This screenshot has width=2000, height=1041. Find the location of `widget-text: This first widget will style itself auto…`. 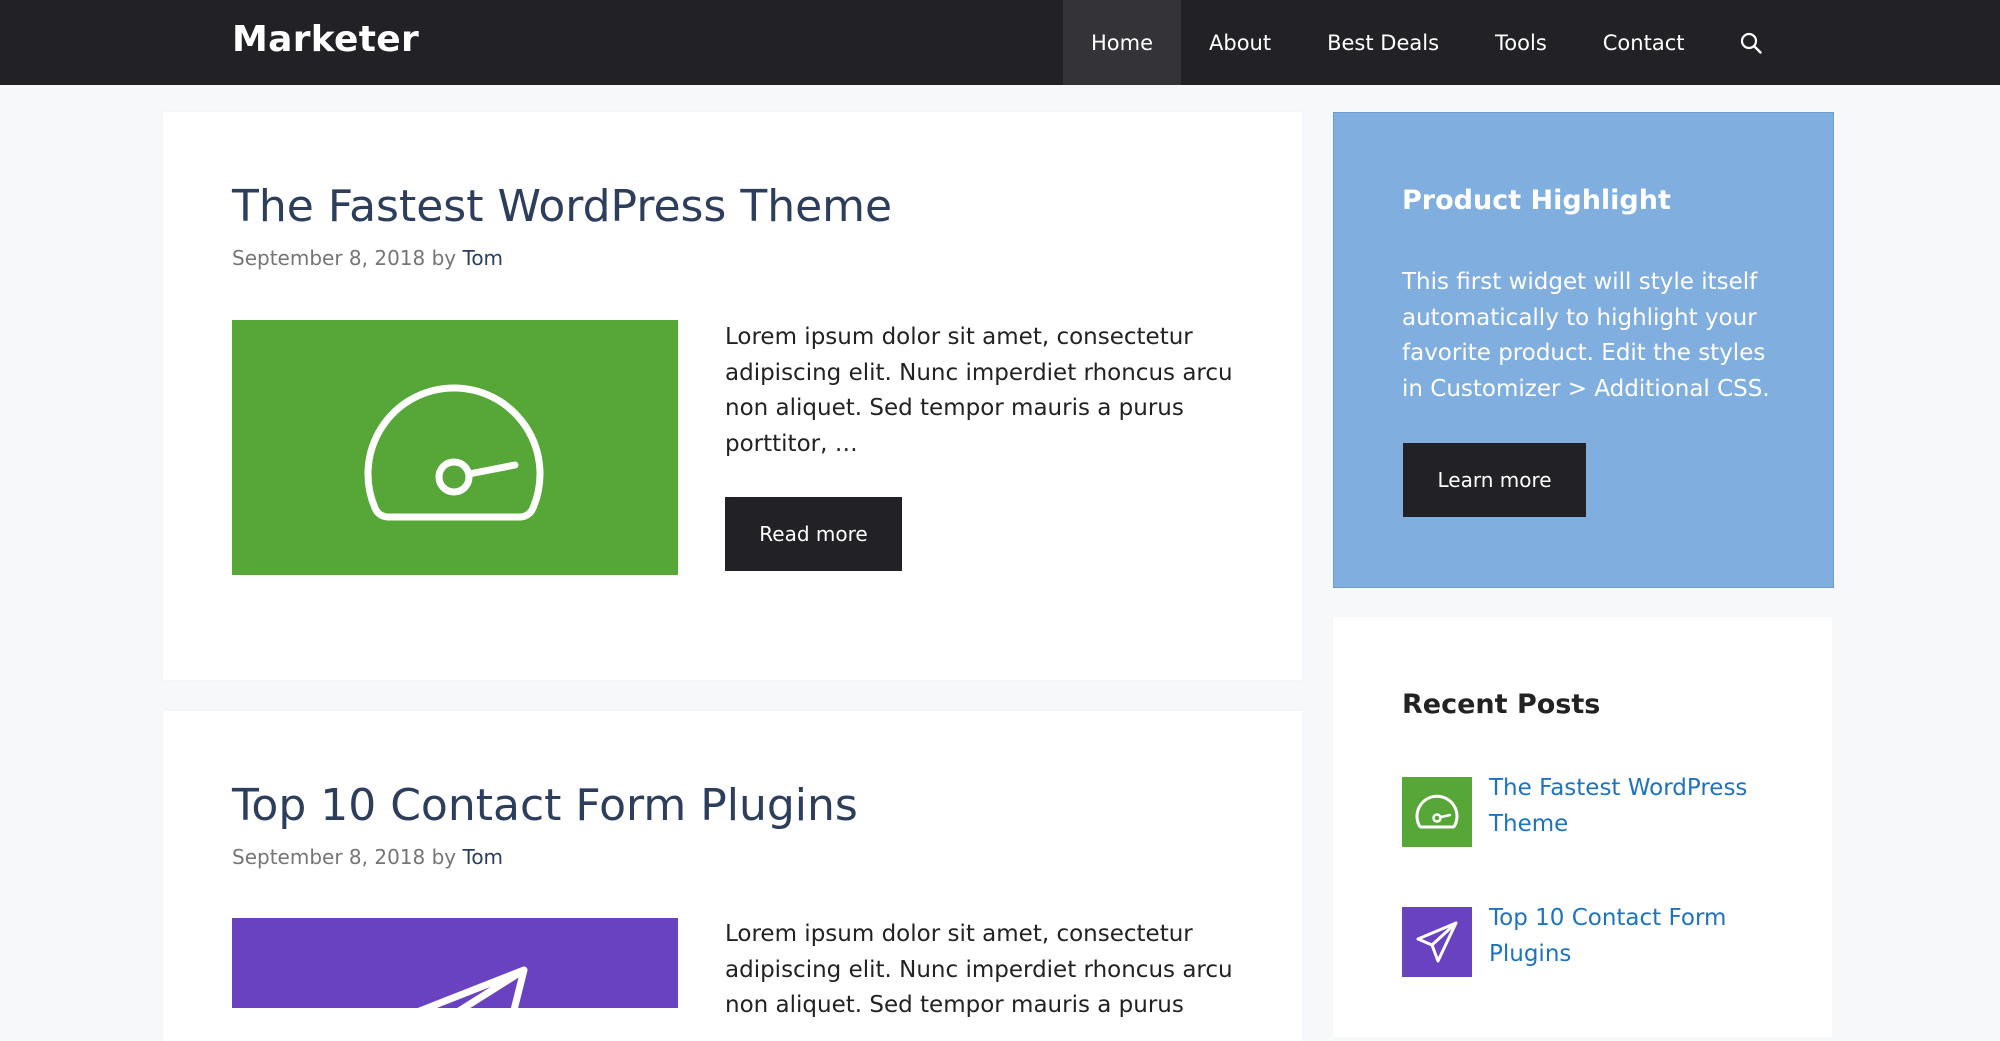

widget-text: This first widget will style itself auto… is located at coordinates (1586, 335).